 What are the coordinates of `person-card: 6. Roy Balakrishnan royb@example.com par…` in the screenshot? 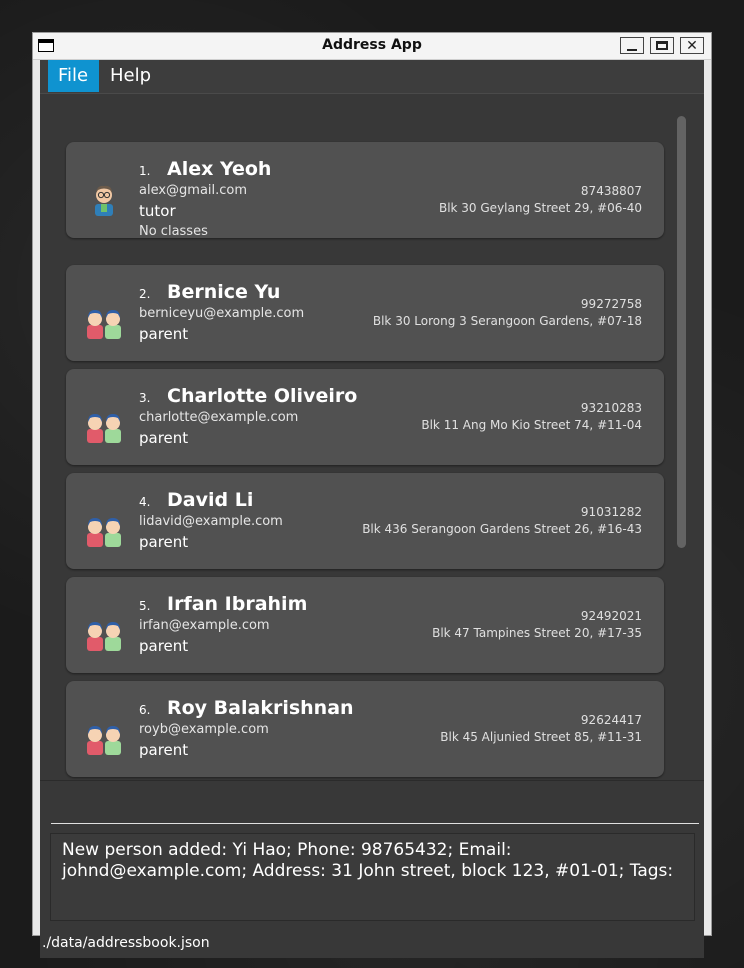 It's located at (365, 729).